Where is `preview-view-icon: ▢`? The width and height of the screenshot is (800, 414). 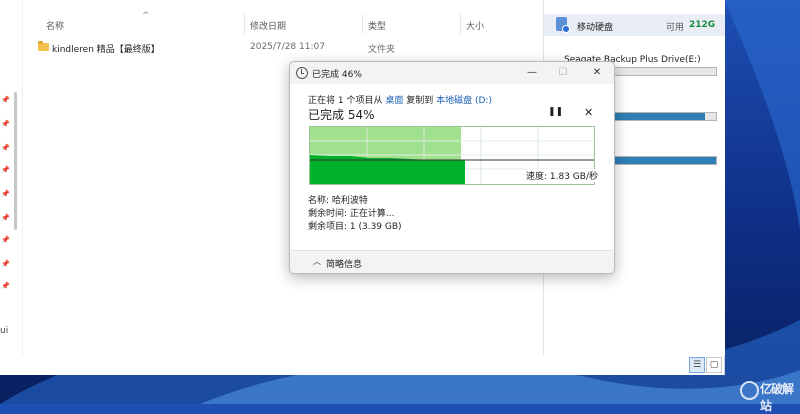
preview-view-icon: ▢ is located at coordinates (714, 365).